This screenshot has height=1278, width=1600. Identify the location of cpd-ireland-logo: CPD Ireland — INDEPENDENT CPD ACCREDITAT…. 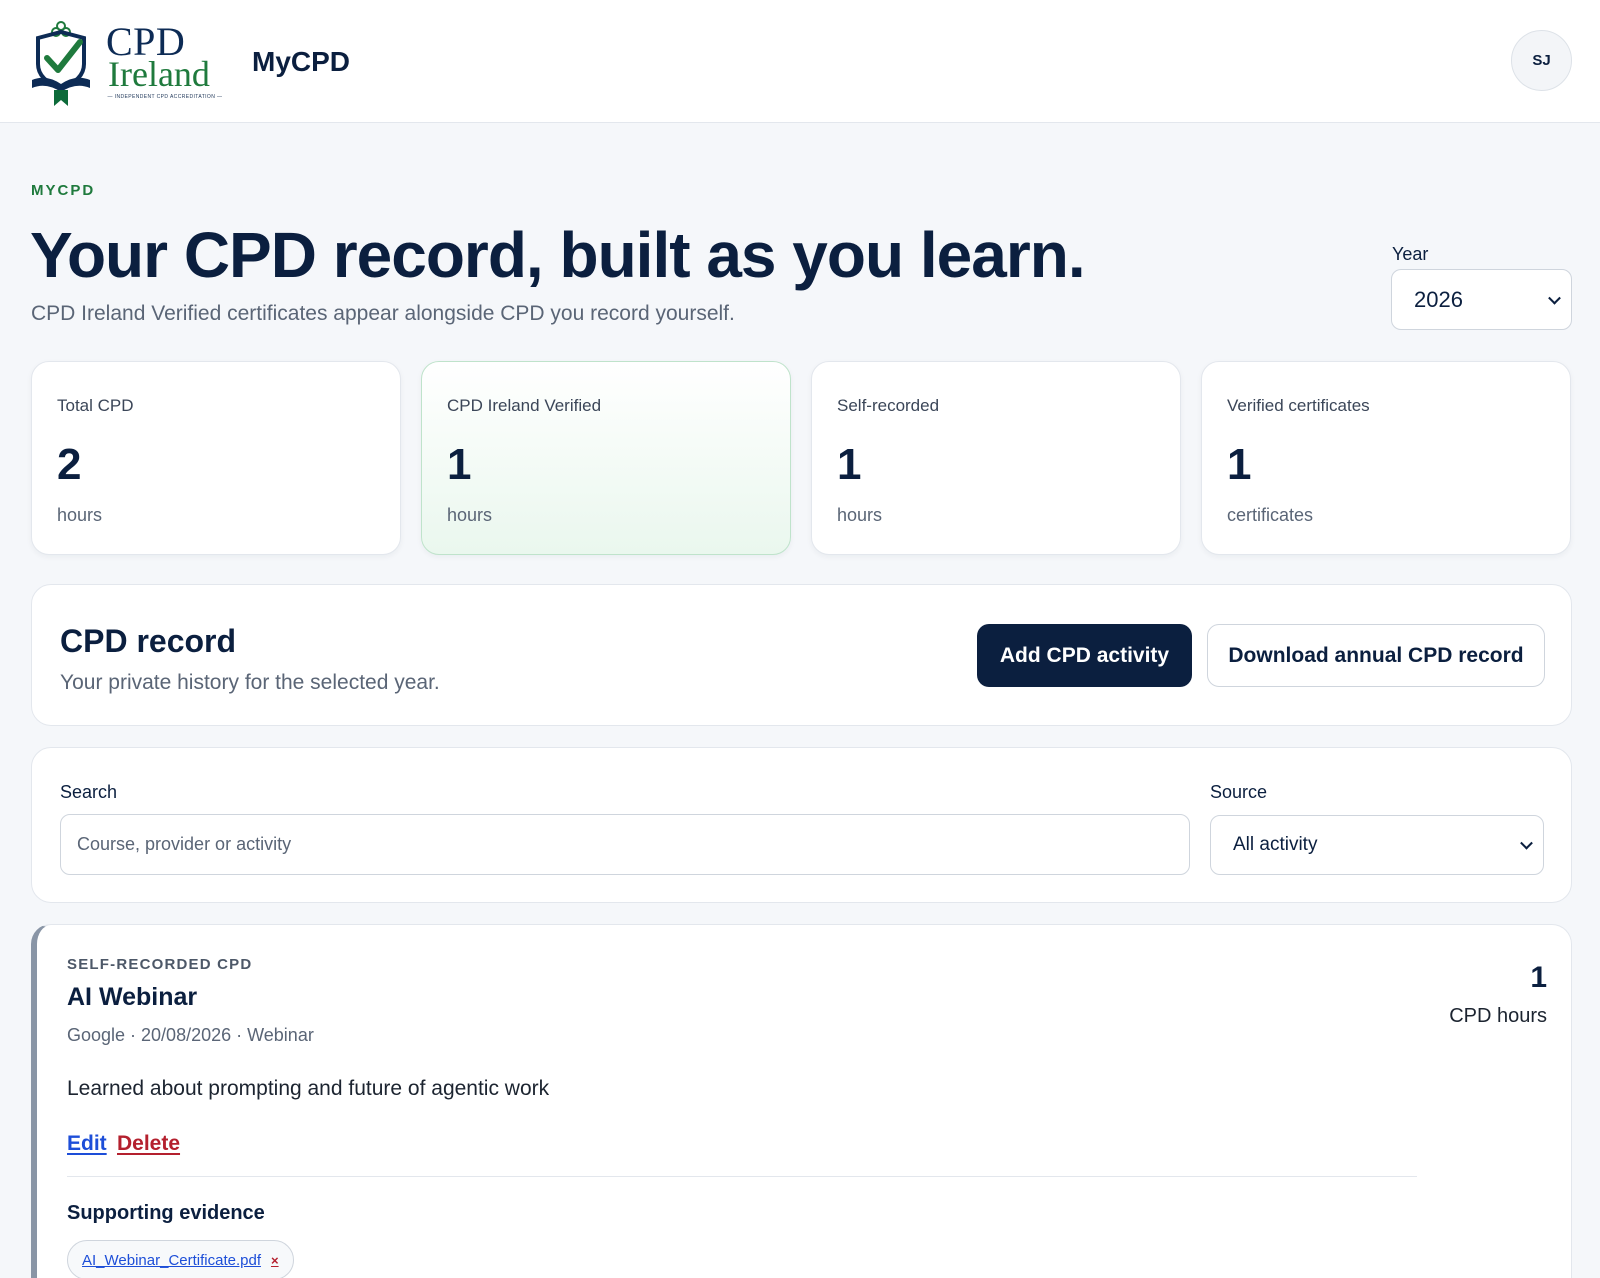
(132, 62).